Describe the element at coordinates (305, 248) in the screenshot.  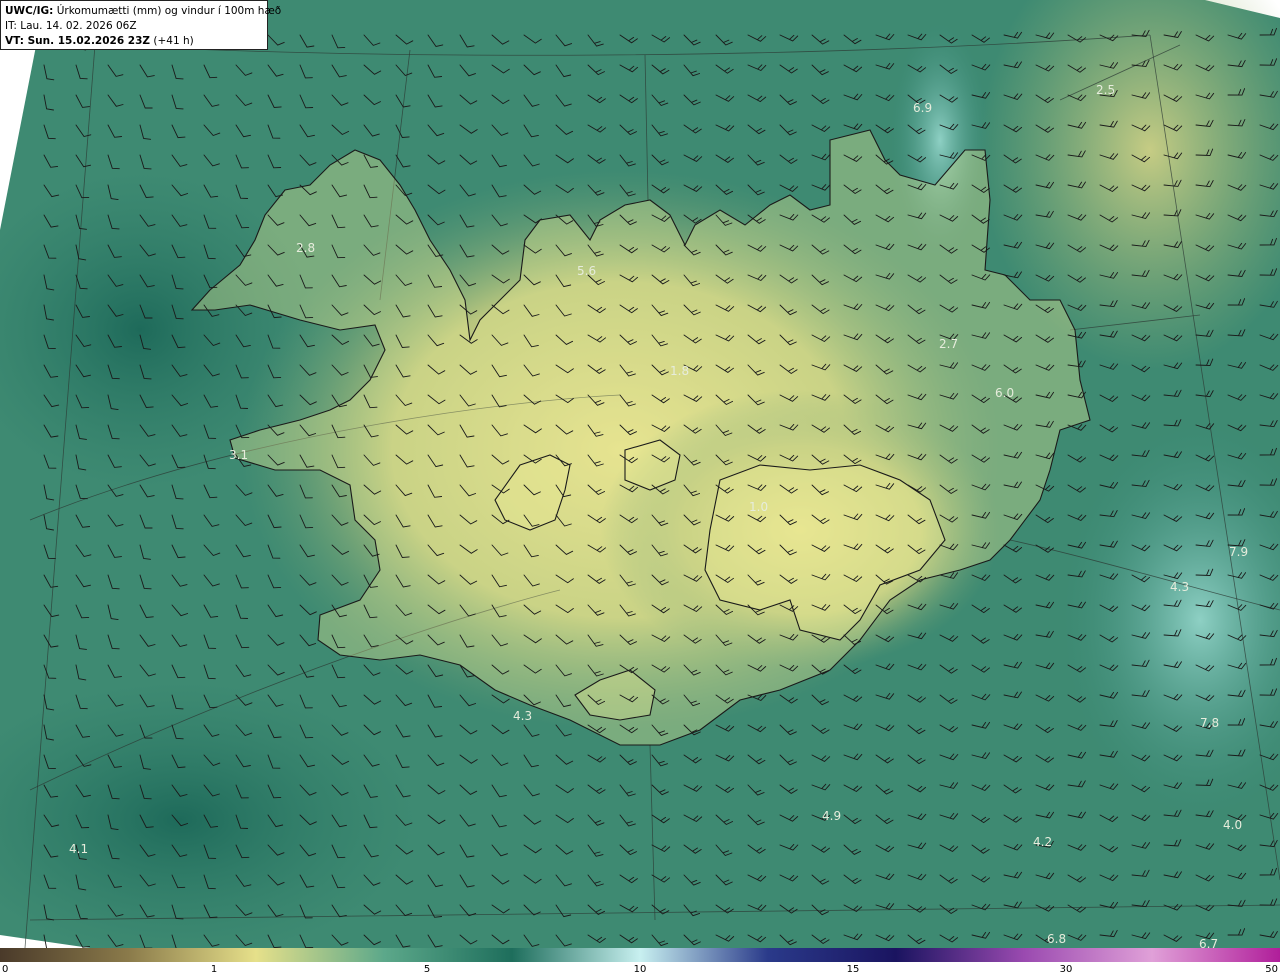
I see `value-label: 2.8` at that location.